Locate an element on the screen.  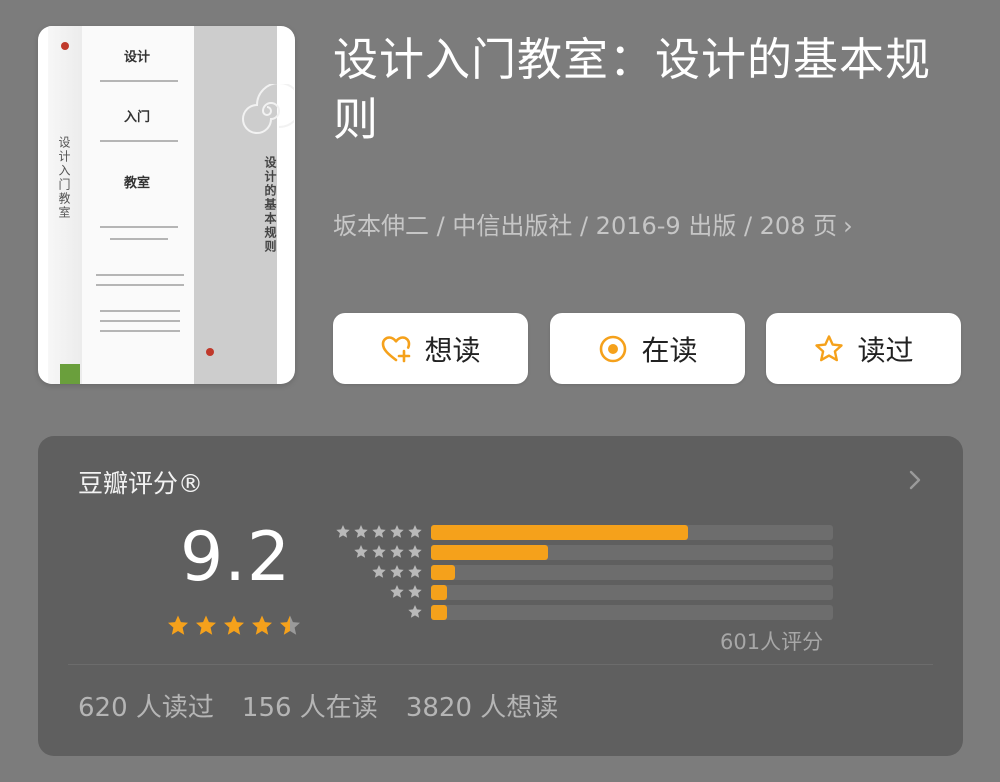
stat-reading: 156 人在读 is located at coordinates (310, 705).